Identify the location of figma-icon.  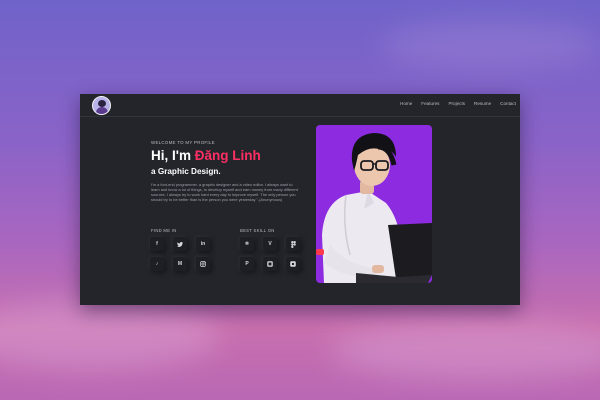
(293, 244).